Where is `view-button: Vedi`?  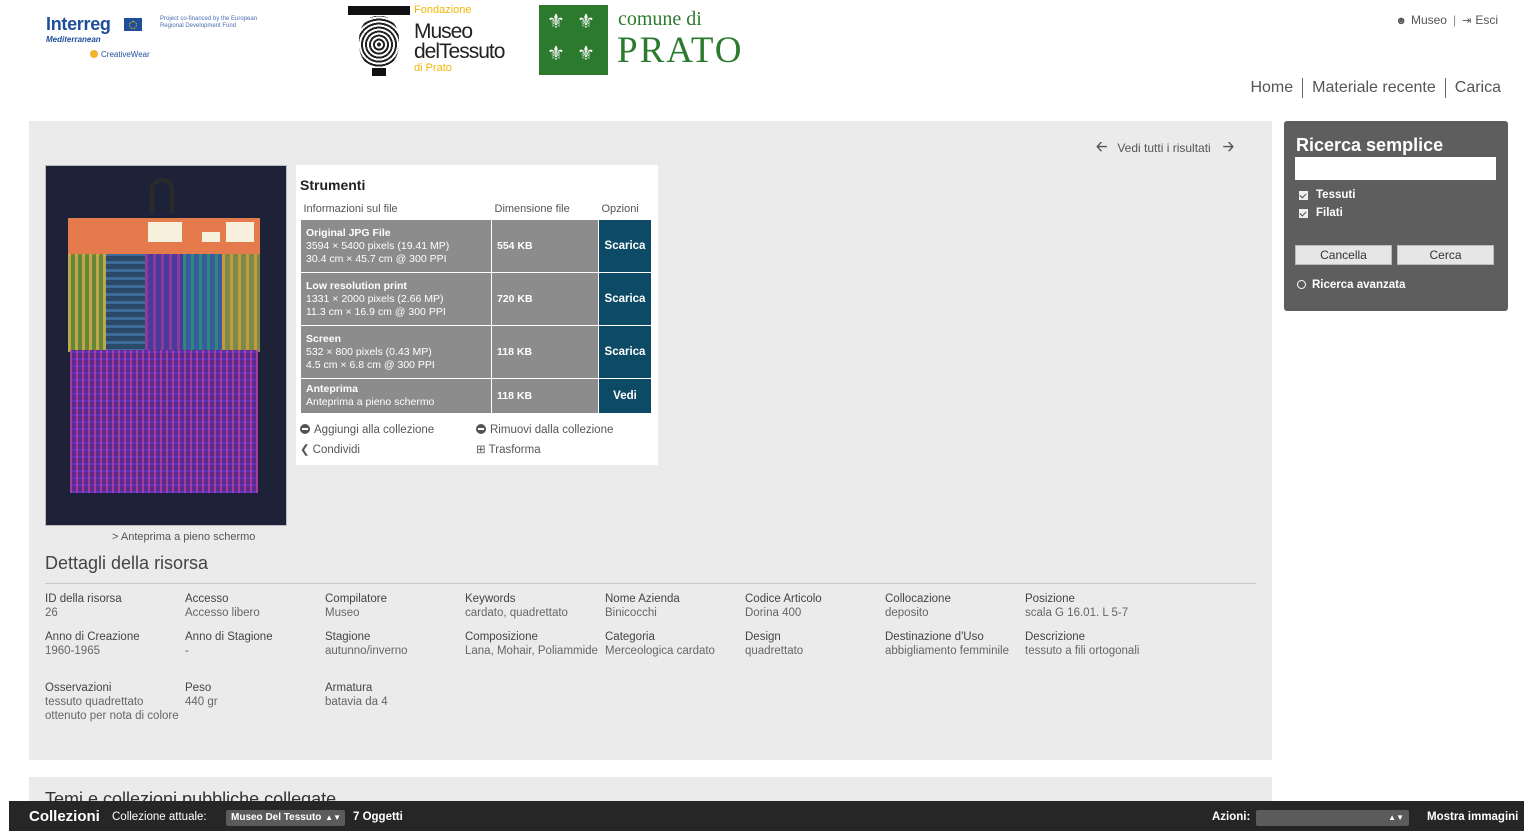
view-button: Vedi is located at coordinates (625, 396).